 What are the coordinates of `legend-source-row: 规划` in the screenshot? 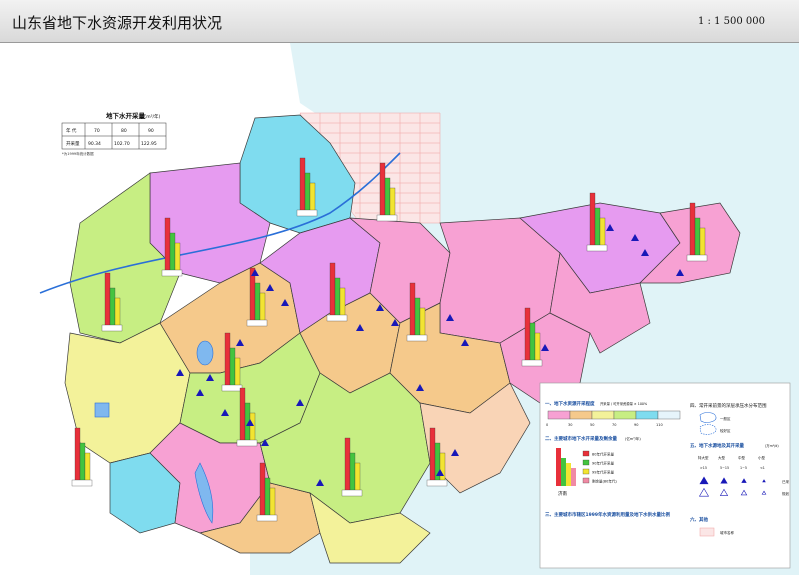 It's located at (786, 493).